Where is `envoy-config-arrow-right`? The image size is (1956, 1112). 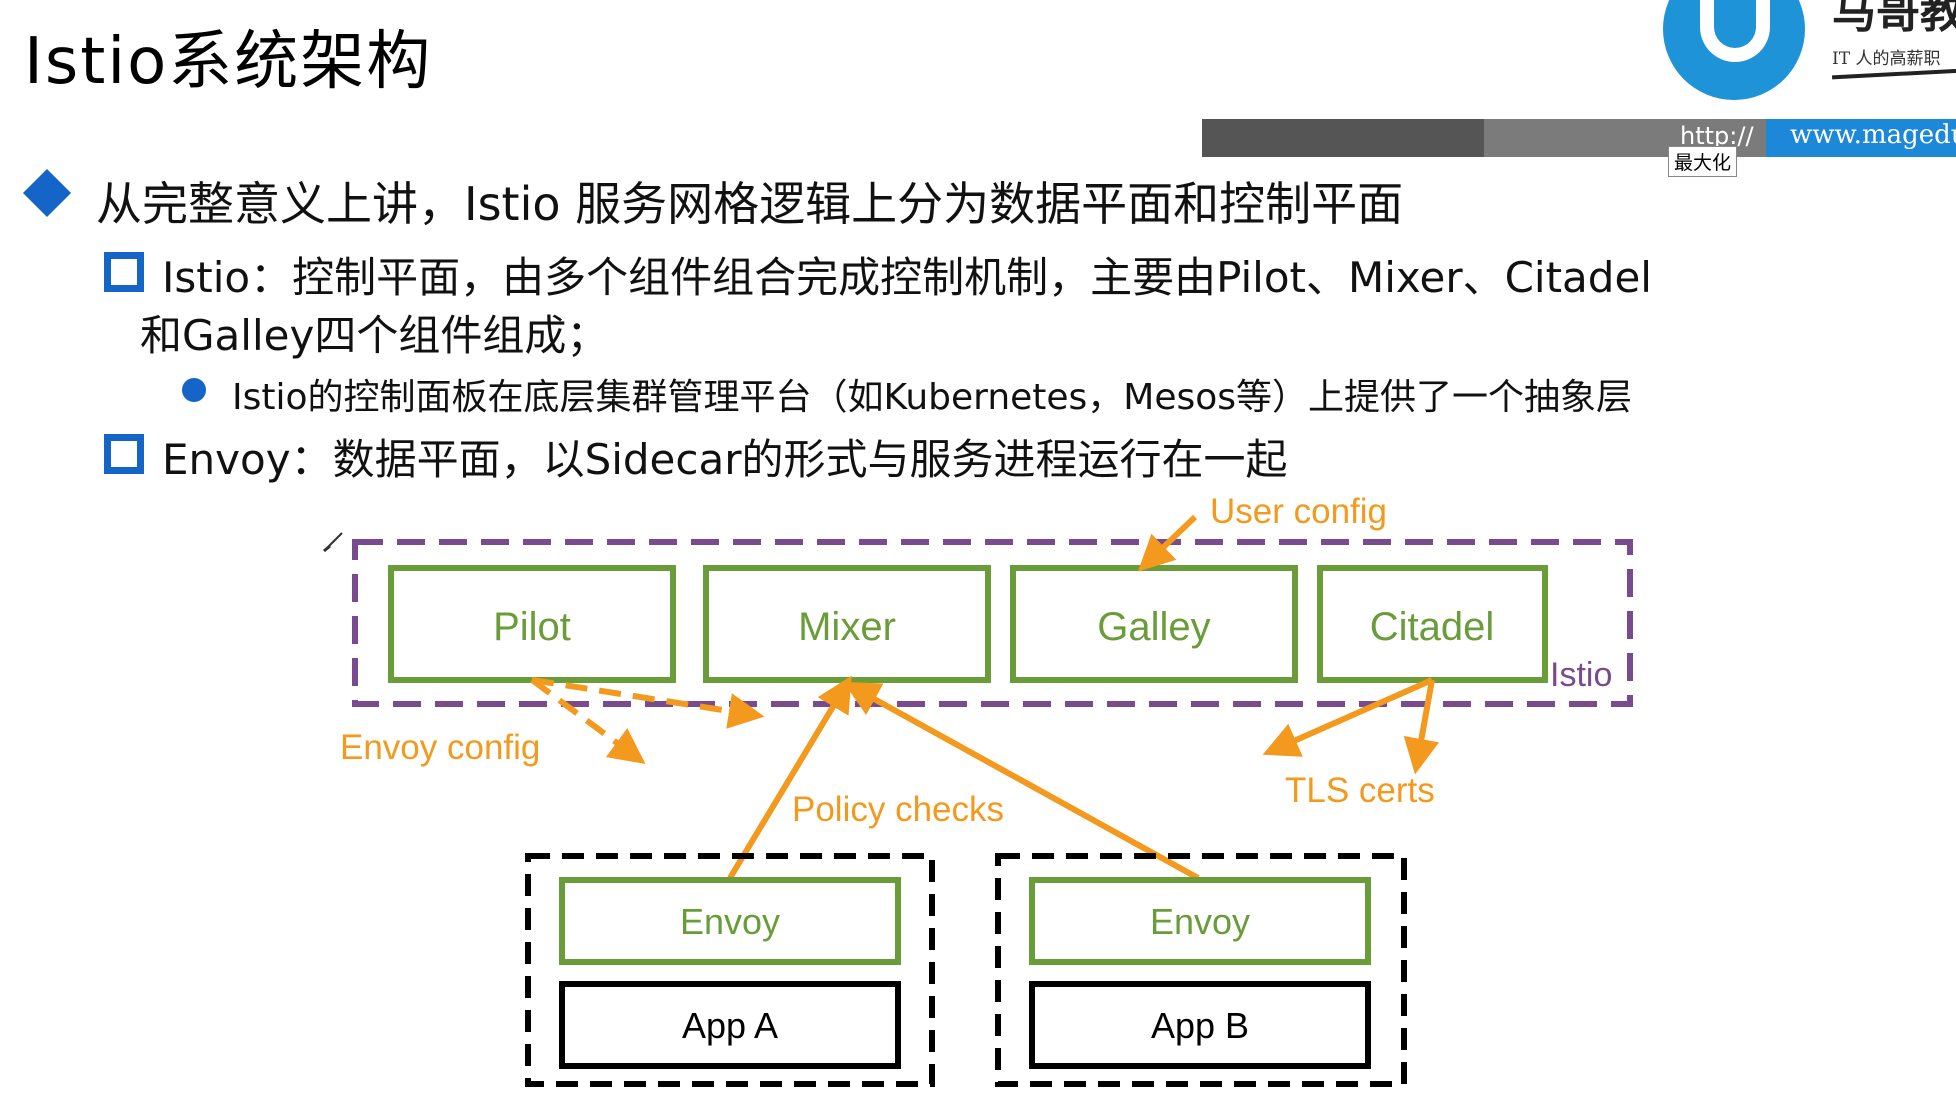
envoy-config-arrow-right is located at coordinates (648, 703).